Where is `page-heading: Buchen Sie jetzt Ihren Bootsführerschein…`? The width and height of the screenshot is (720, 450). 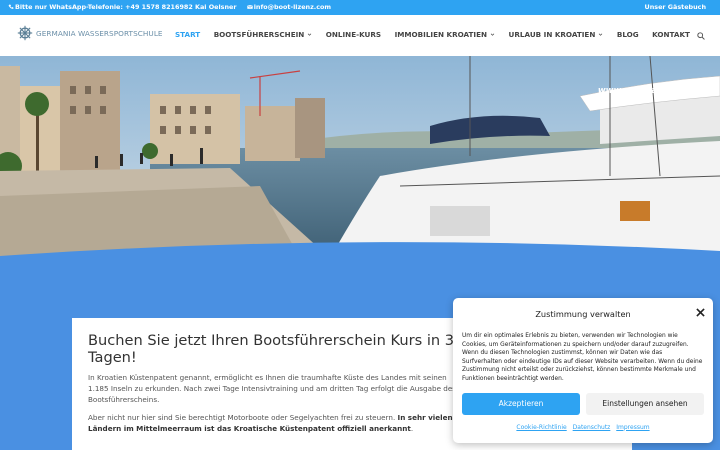 page-heading: Buchen Sie jetzt Ihren Bootsführerschein… is located at coordinates (271, 349).